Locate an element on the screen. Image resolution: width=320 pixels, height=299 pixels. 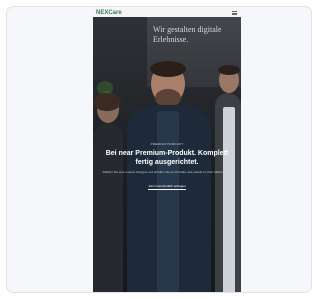
cta-link: Jetzt unverbindlich anfragen is located at coordinates (167, 187).